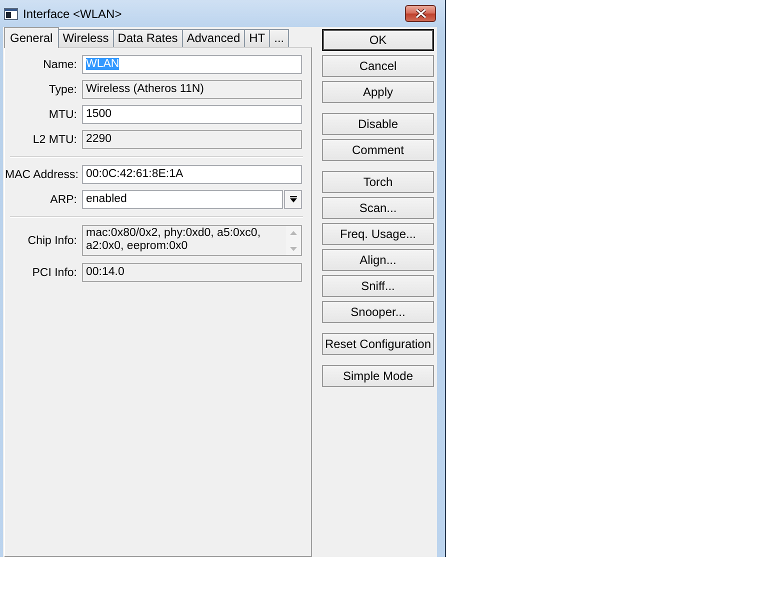 Image resolution: width=768 pixels, height=614 pixels. I want to click on dropdown-arrow-icon, so click(293, 199).